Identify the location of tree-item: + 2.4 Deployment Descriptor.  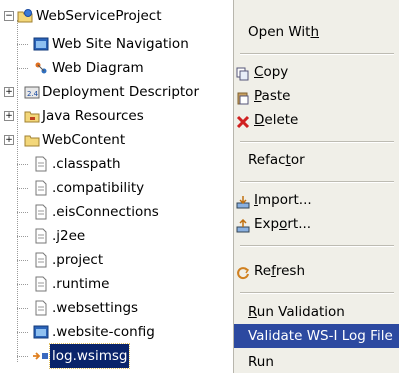
(116, 92).